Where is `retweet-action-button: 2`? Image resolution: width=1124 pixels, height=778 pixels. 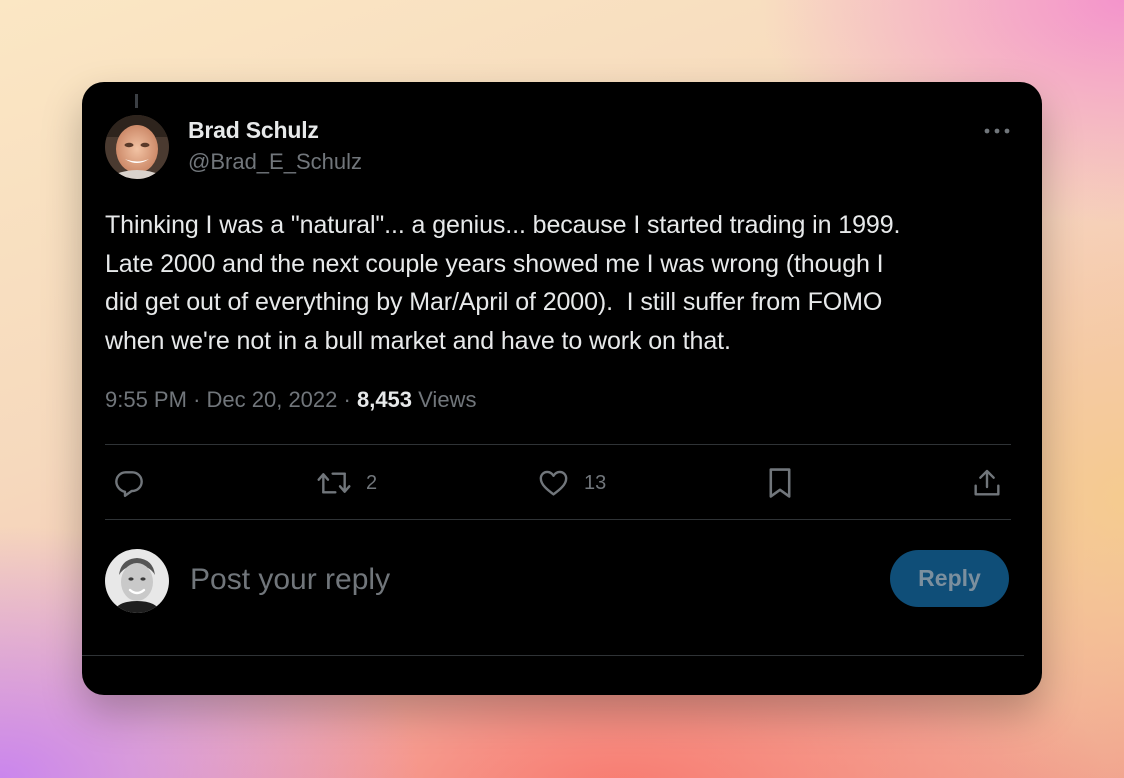 retweet-action-button: 2 is located at coordinates (346, 483).